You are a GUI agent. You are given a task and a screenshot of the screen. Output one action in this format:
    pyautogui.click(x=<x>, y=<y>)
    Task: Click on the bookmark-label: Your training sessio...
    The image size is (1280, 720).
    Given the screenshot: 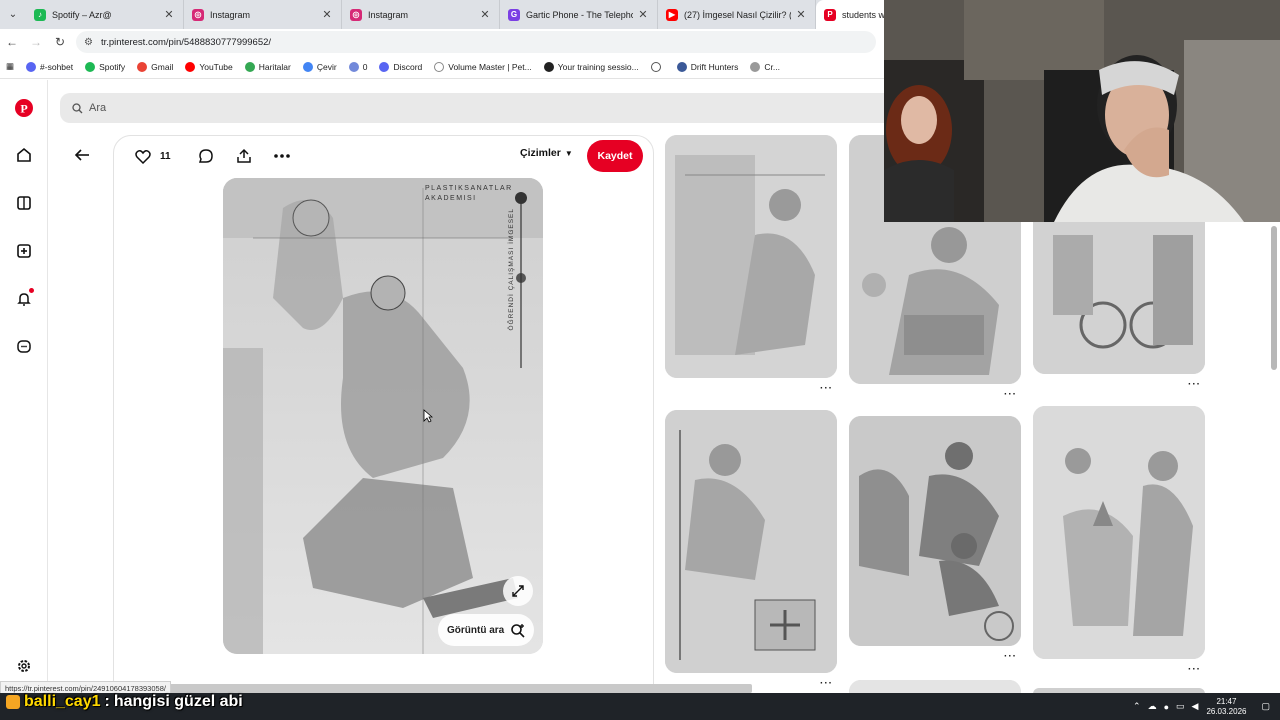 What is the action you would take?
    pyautogui.click(x=598, y=66)
    